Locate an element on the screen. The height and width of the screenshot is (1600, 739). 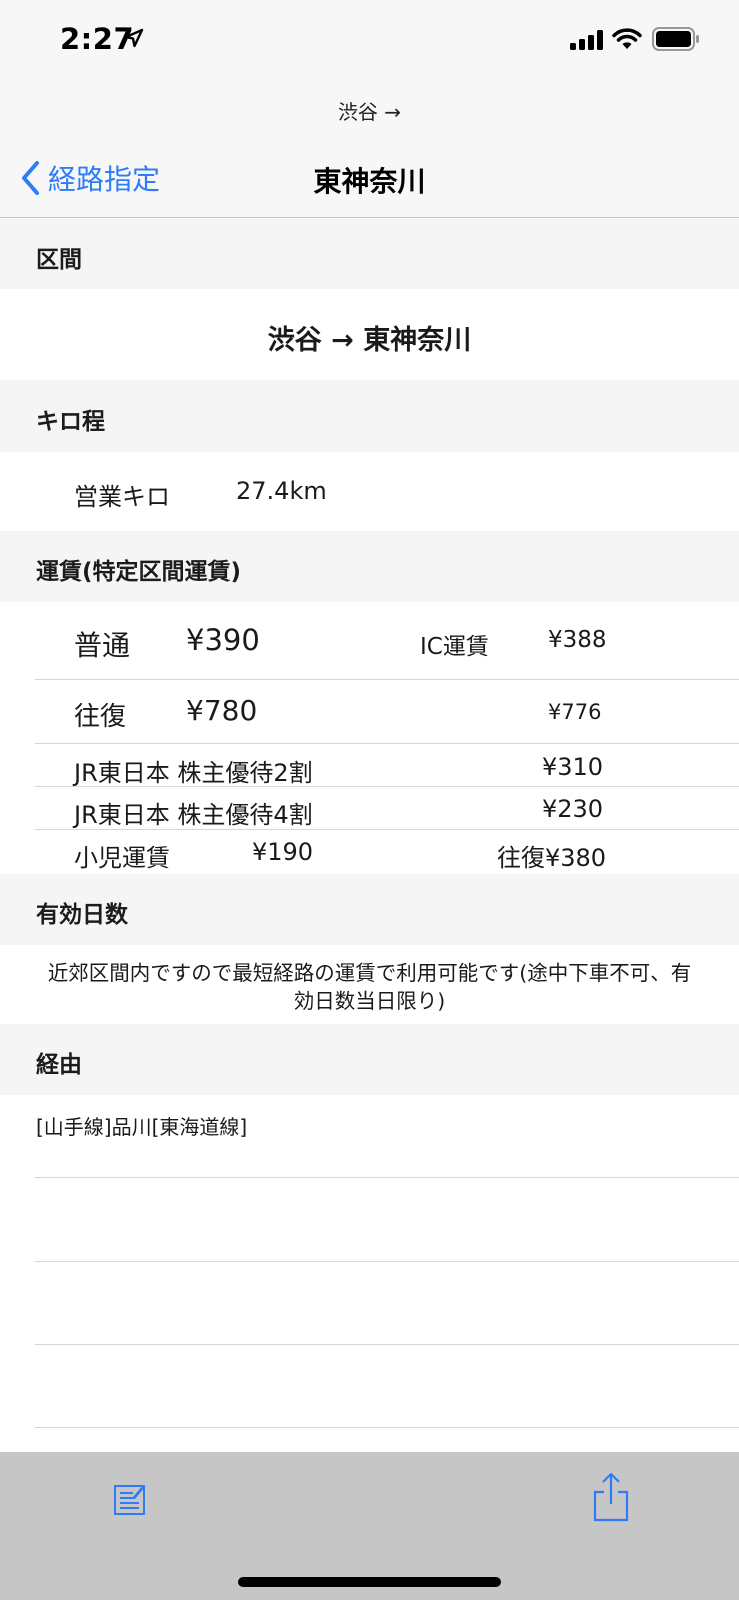
battery-icon is located at coordinates (675, 39).